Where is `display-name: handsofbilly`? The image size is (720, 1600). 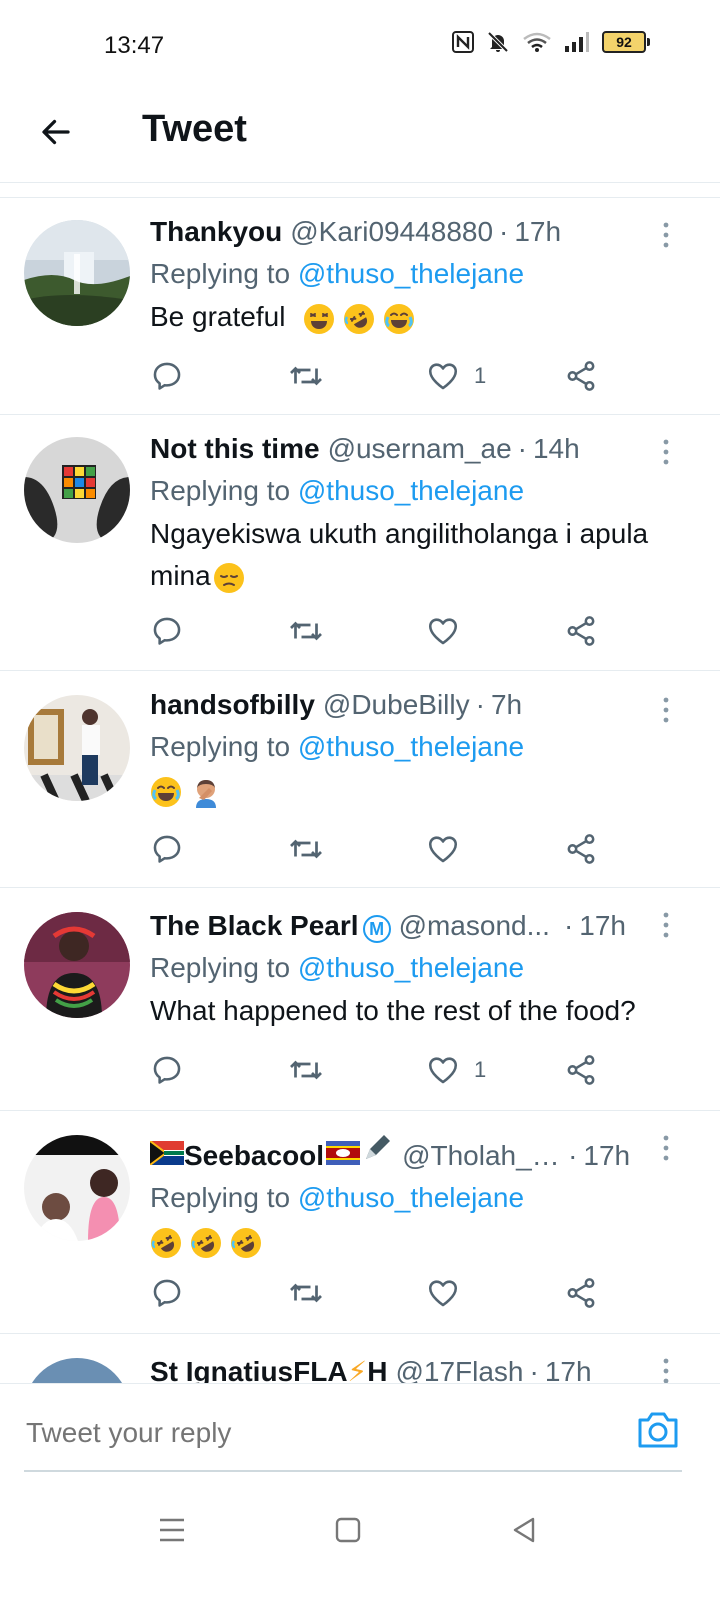 display-name: handsofbilly is located at coordinates (232, 705).